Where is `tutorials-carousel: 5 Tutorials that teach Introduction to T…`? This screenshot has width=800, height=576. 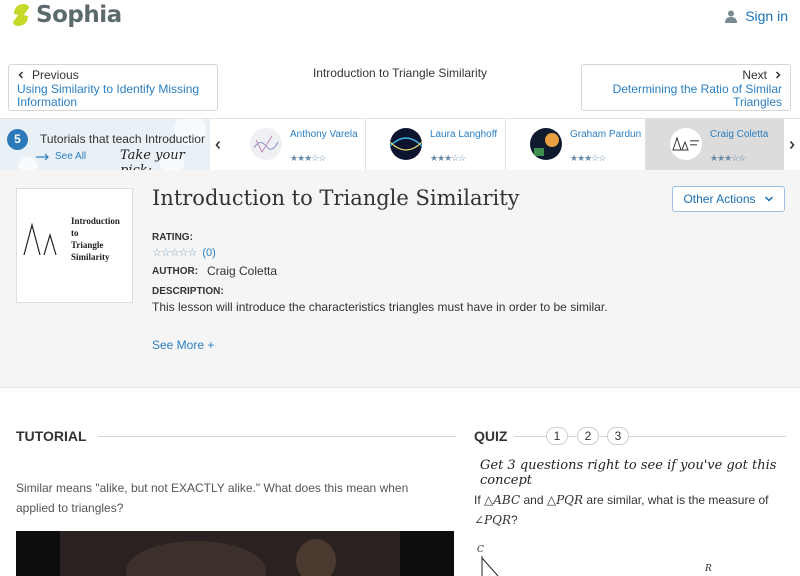
tutorials-carousel: 5 Tutorials that teach Introduction to T… is located at coordinates (400, 144).